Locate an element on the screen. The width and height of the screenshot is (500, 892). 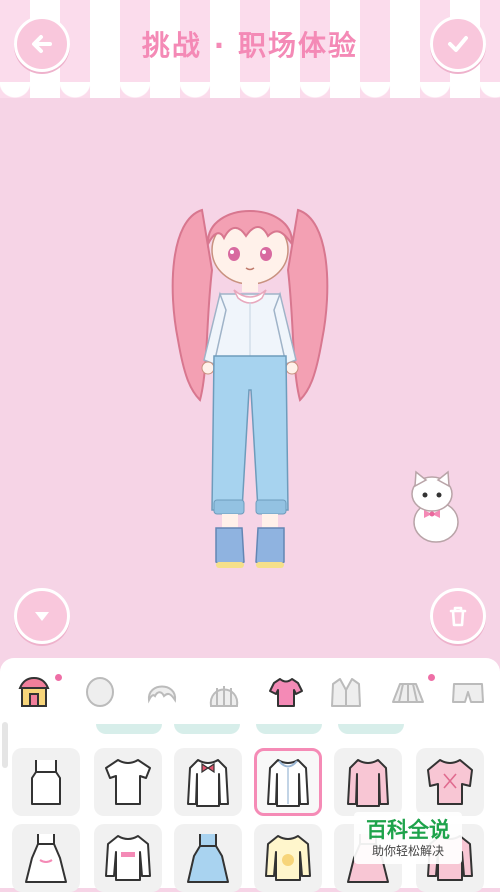
shop-icon is located at coordinates (34, 691).